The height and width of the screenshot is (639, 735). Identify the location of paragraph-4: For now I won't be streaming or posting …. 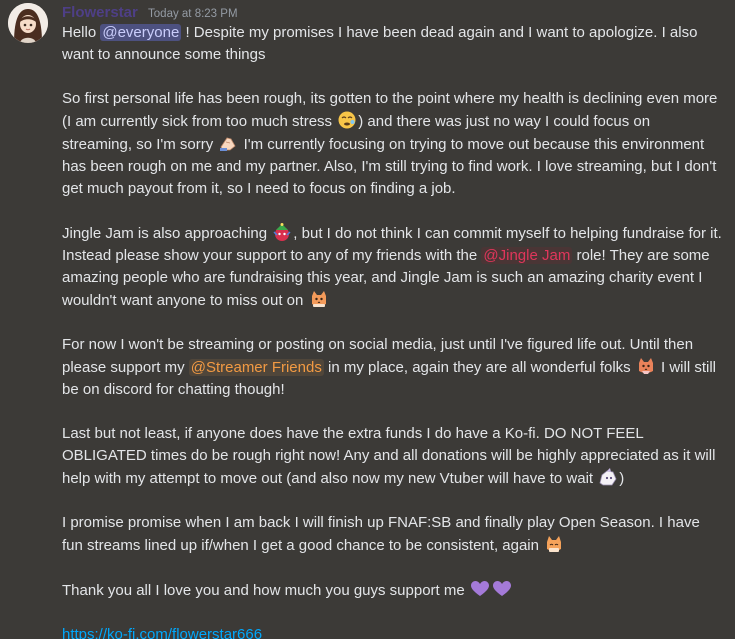
(392, 367).